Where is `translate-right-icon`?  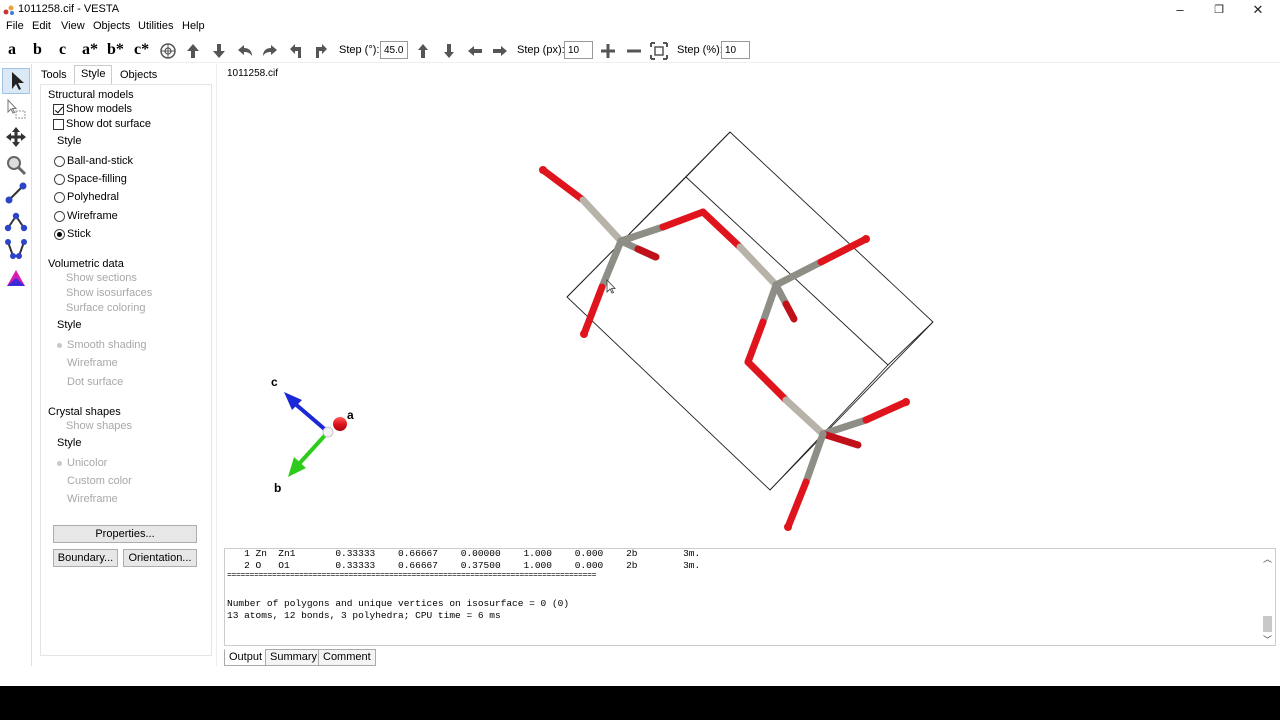 translate-right-icon is located at coordinates (500, 51).